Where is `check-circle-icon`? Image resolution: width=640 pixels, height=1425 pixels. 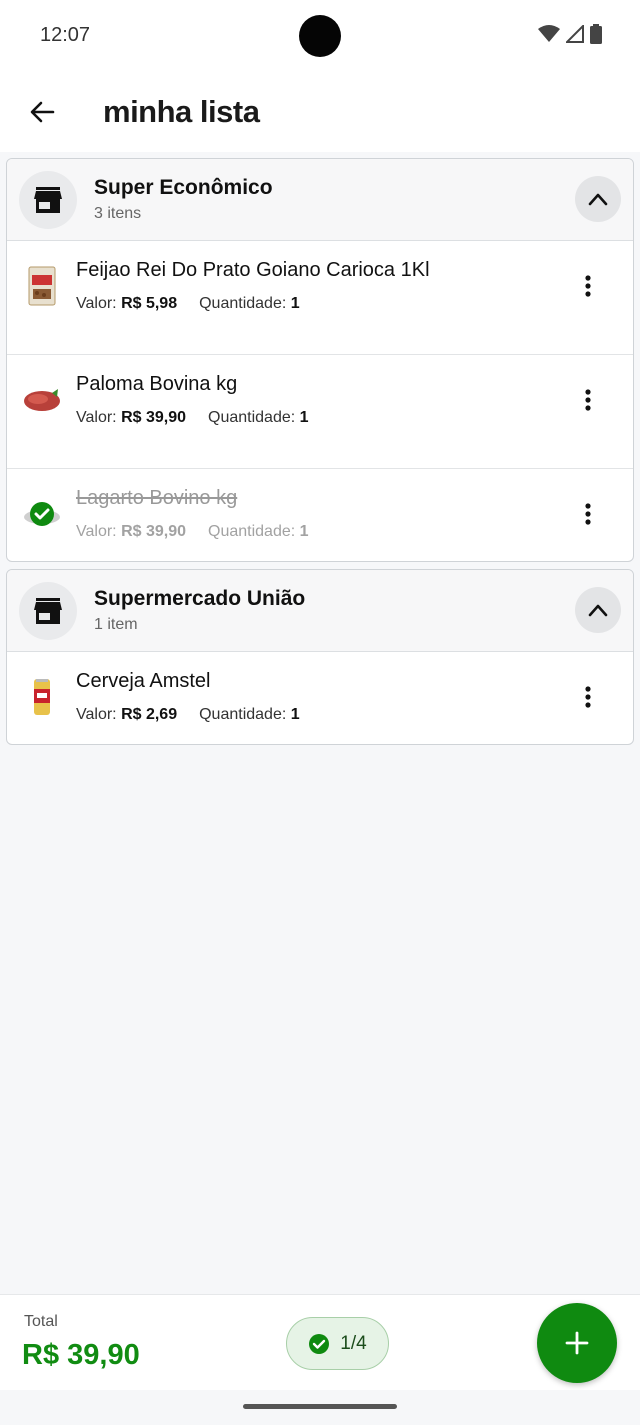
check-circle-icon is located at coordinates (319, 1343).